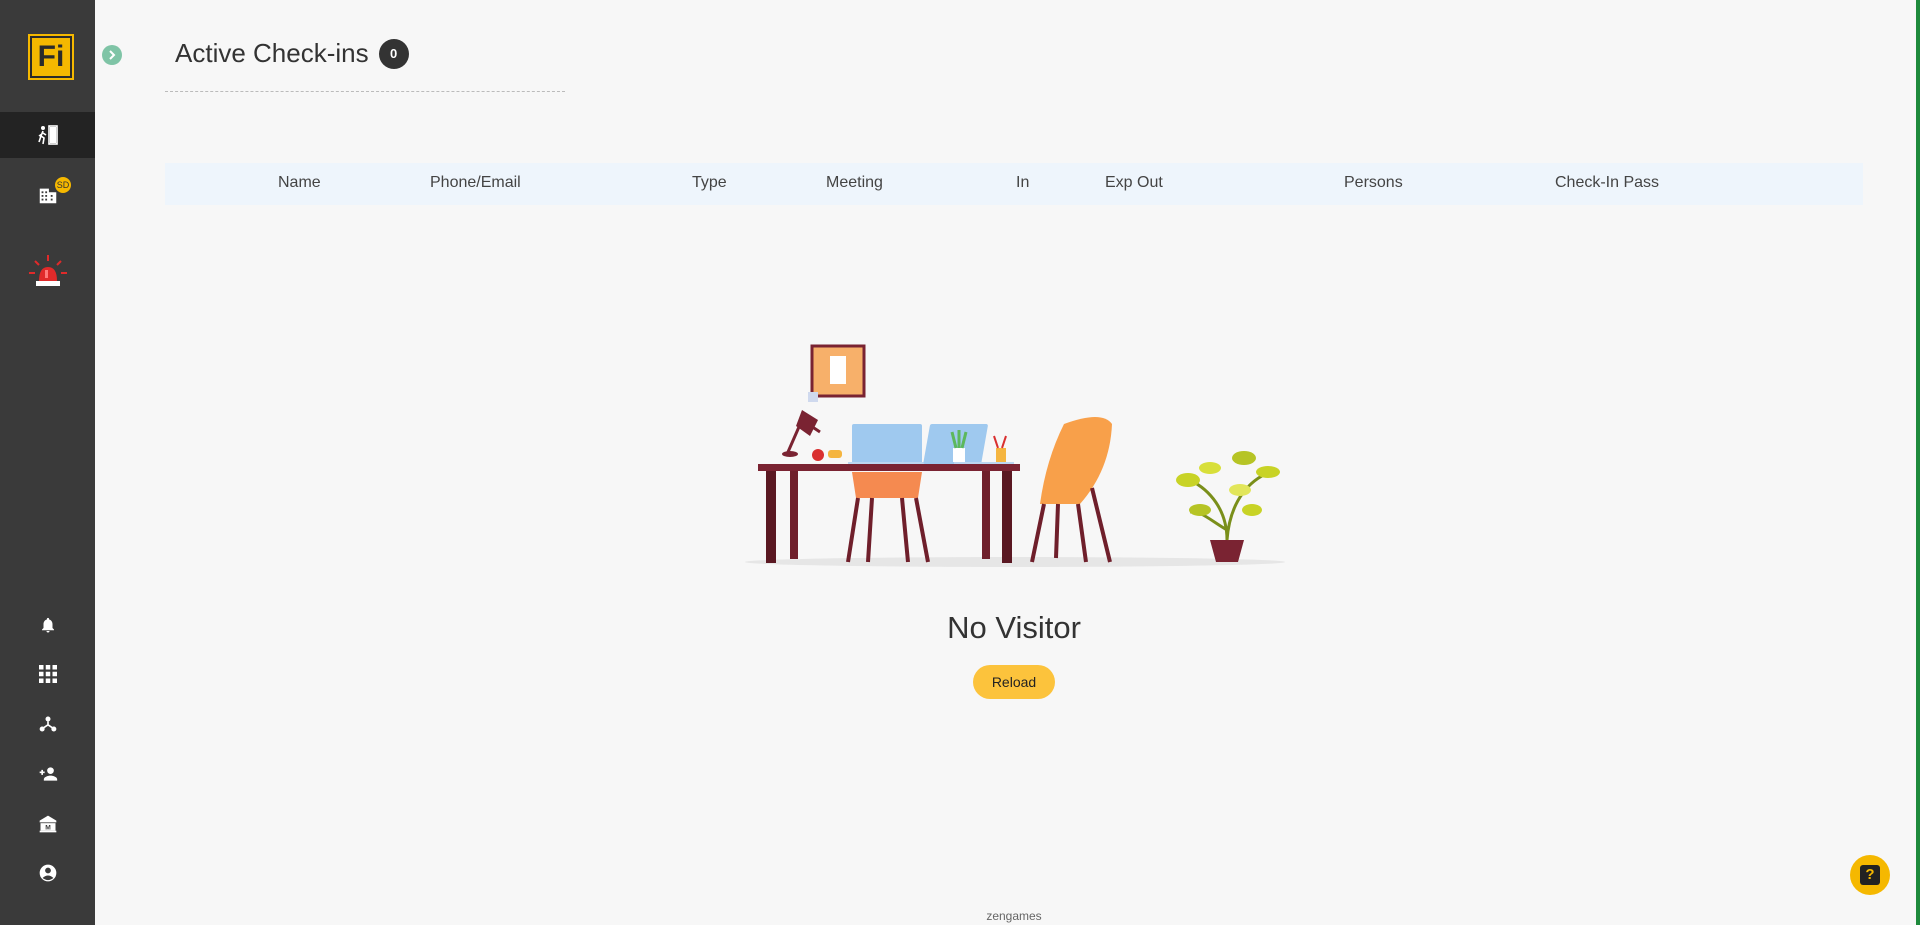 The width and height of the screenshot is (1920, 925). What do you see at coordinates (854, 183) in the screenshot?
I see `column-header-meeting: Meeting` at bounding box center [854, 183].